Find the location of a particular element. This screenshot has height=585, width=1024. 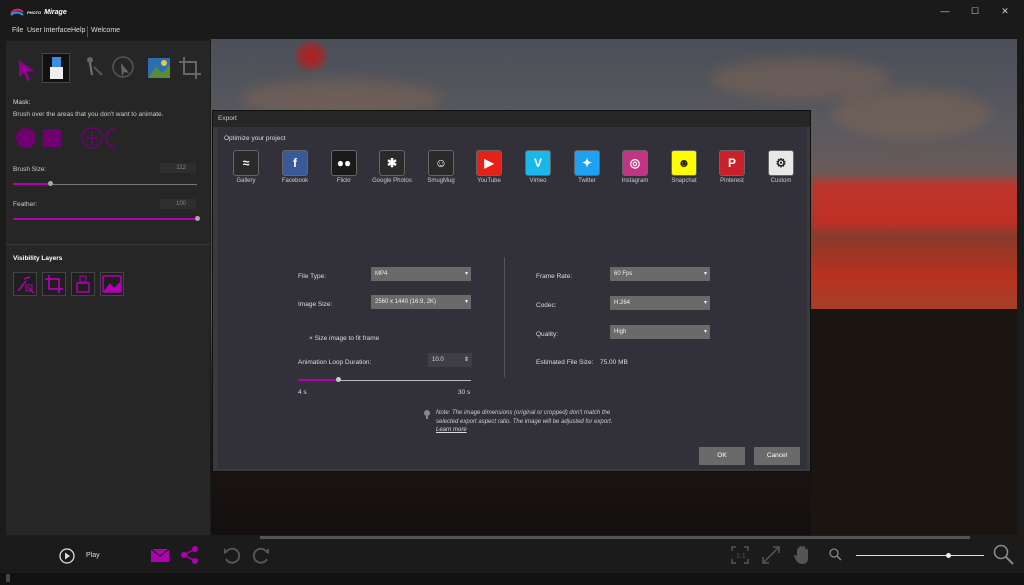

brand-main: Mirage is located at coordinates (55, 12).